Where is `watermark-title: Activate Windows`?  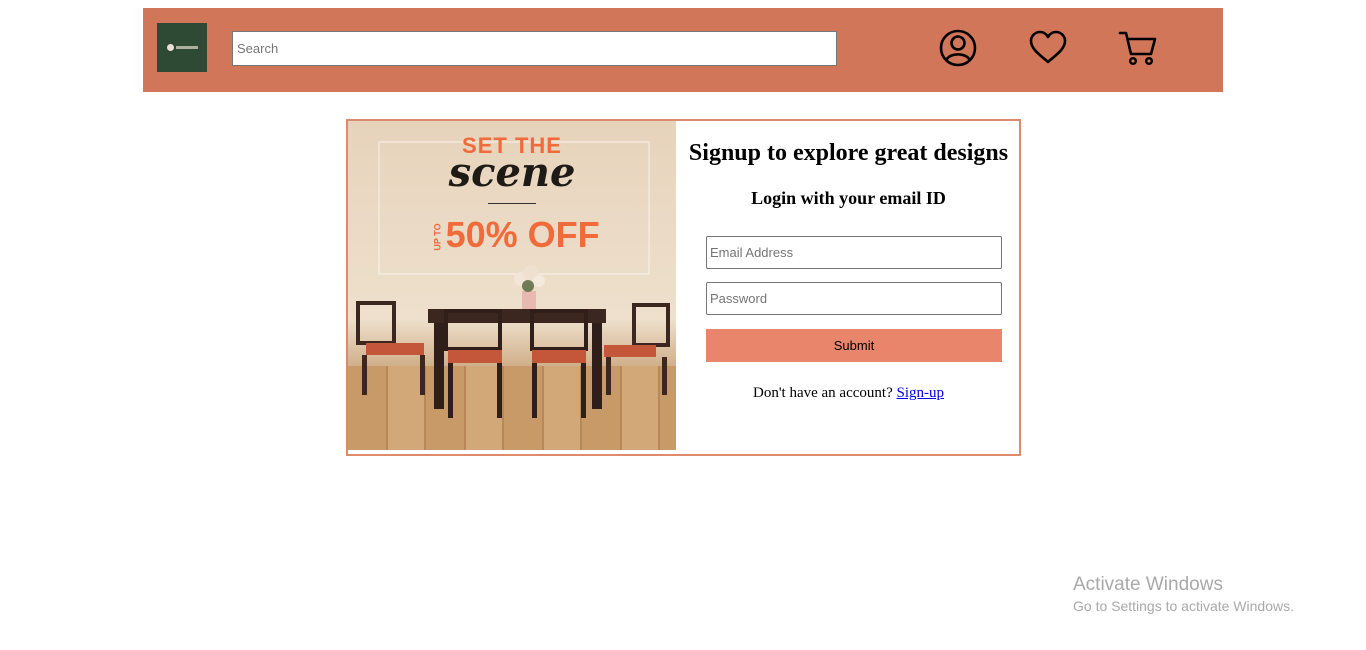 watermark-title: Activate Windows is located at coordinates (1148, 584).